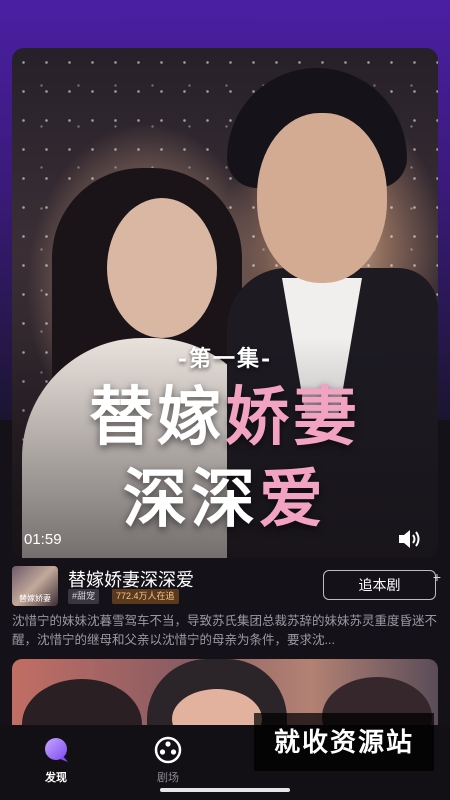 This screenshot has height=800, width=450. Describe the element at coordinates (322, 198) in the screenshot. I see `man-figure-face` at that location.